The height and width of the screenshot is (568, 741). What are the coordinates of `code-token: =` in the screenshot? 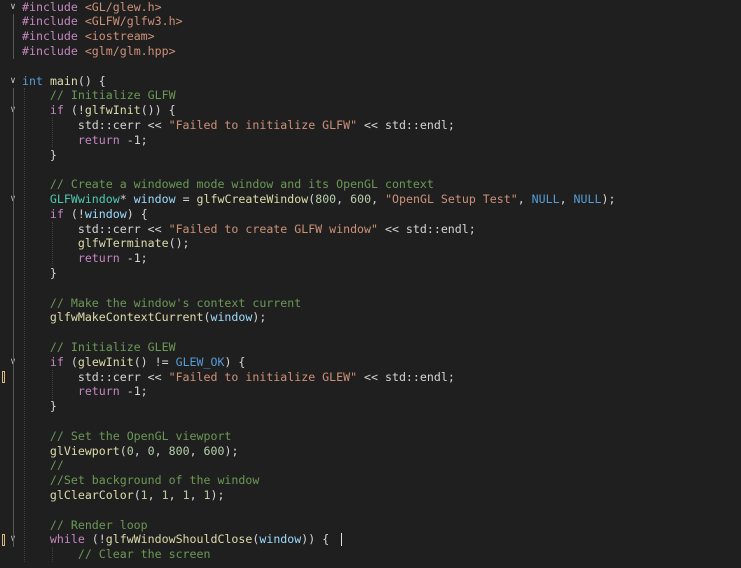 It's located at (186, 198).